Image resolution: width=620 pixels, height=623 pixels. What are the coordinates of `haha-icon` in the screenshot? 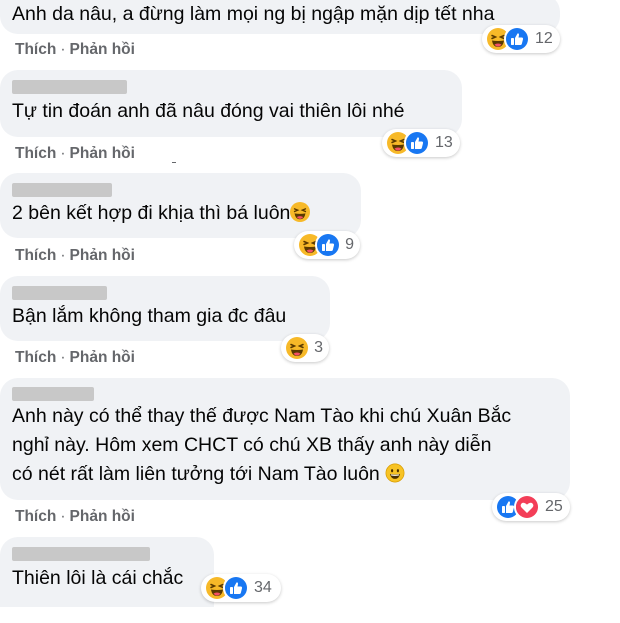 It's located at (297, 348).